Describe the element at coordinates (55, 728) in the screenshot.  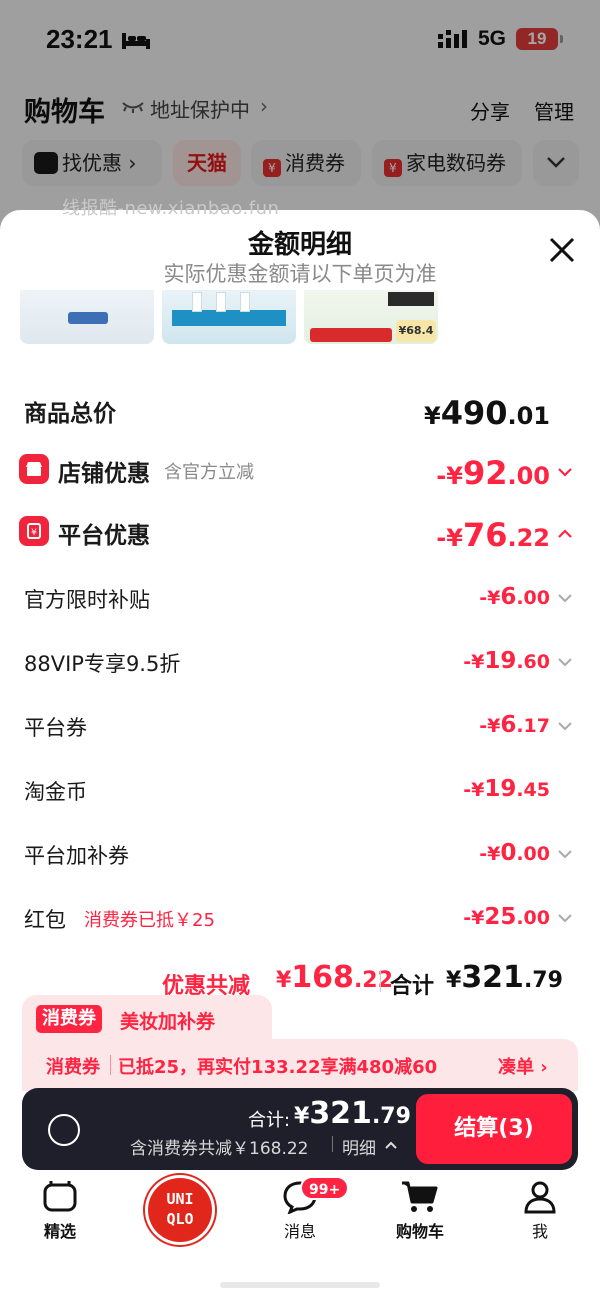
I see `platform-coupon-label: 平台券` at that location.